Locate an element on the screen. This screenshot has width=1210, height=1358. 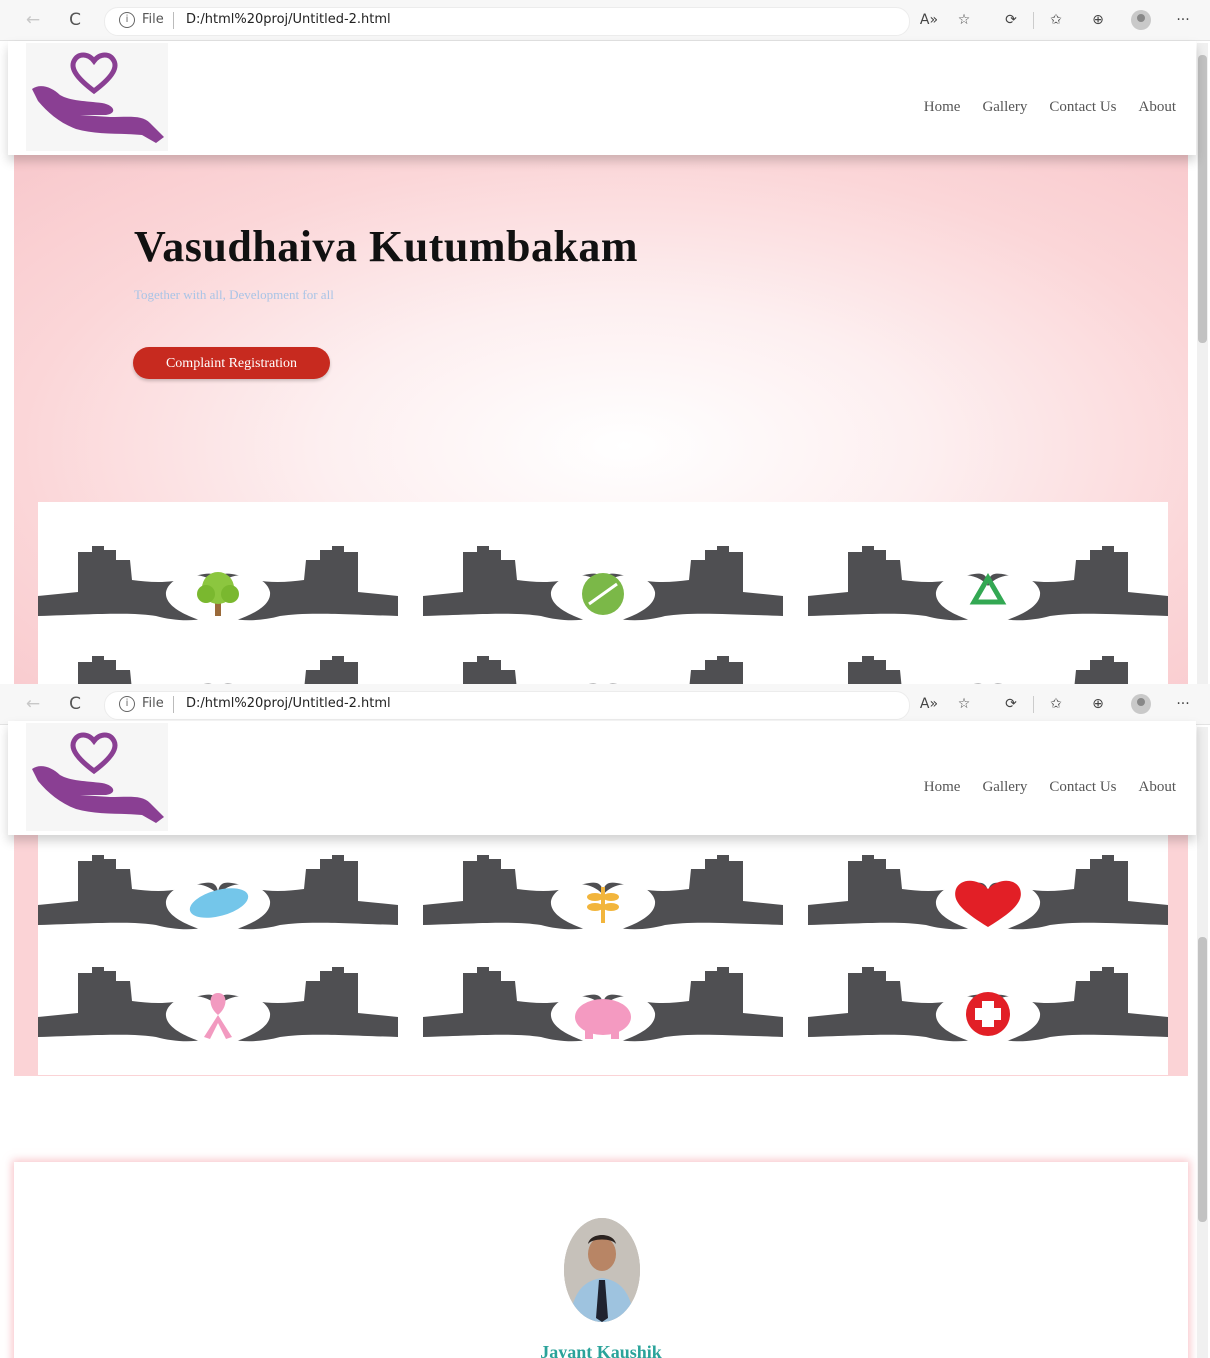
hero-title: Vasudhaiva Kutumbakam is located at coordinates (386, 246).